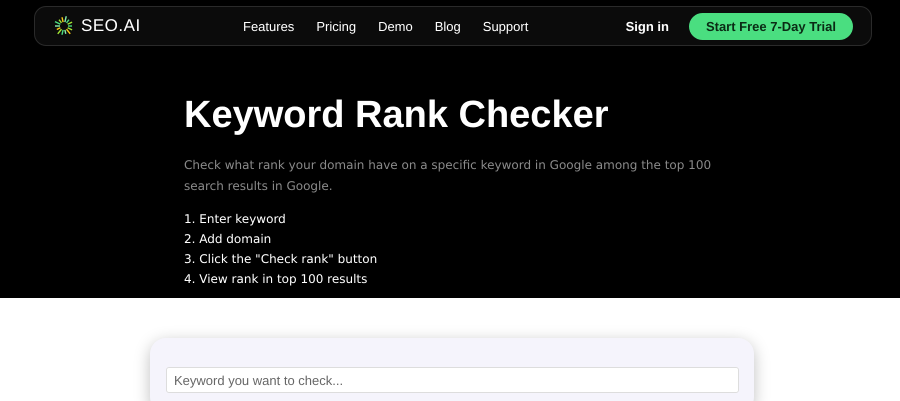  Describe the element at coordinates (268, 26) in the screenshot. I see `nav-link: Features` at that location.